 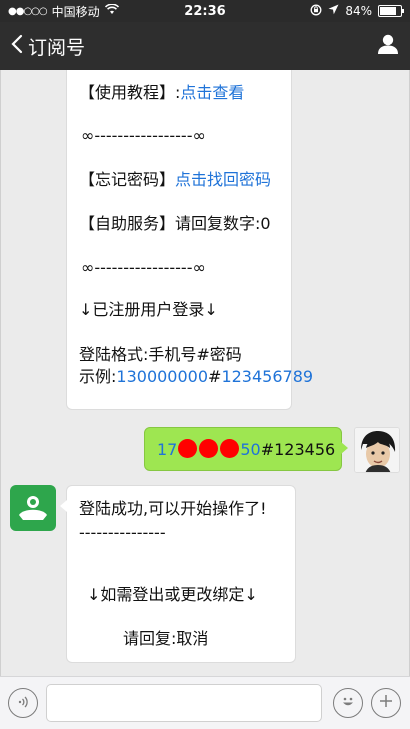 I want to click on reply-cancel-text: 请回复:取消, so click(x=166, y=638).